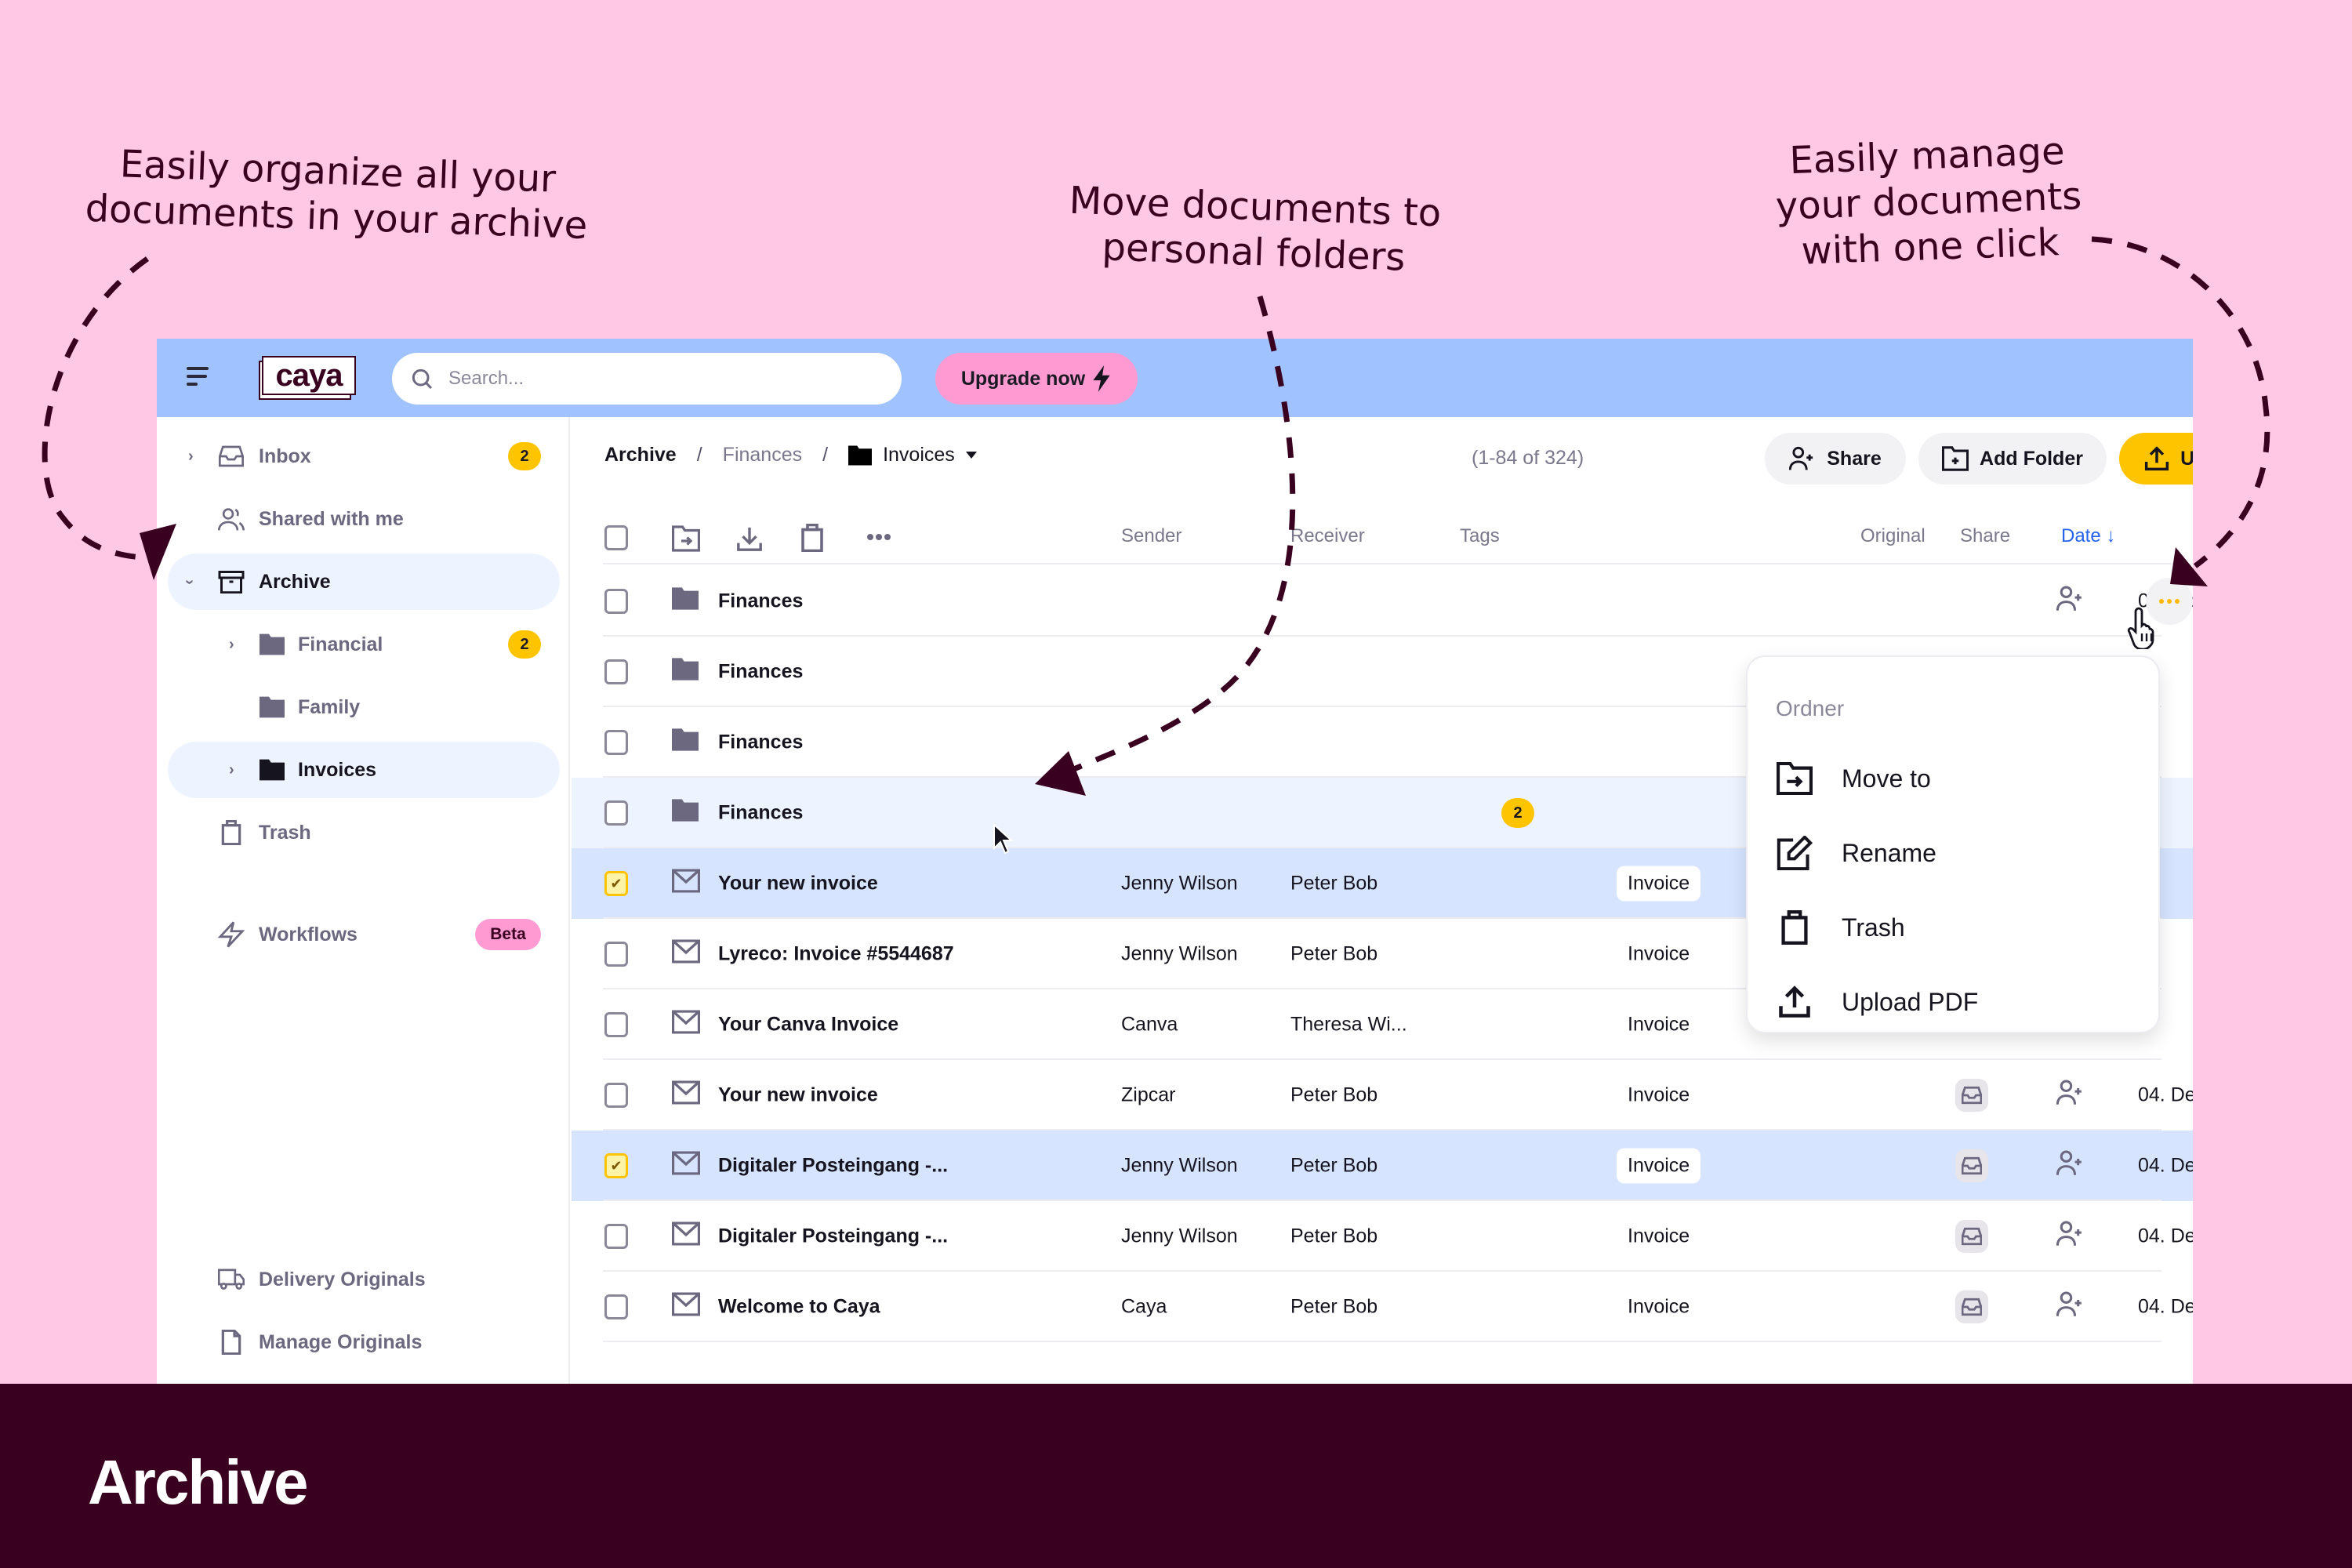  I want to click on select-all-checkbox, so click(616, 537).